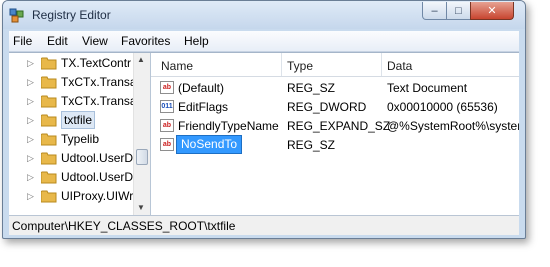  Describe the element at coordinates (427, 88) in the screenshot. I see `value-data: Text Document` at that location.